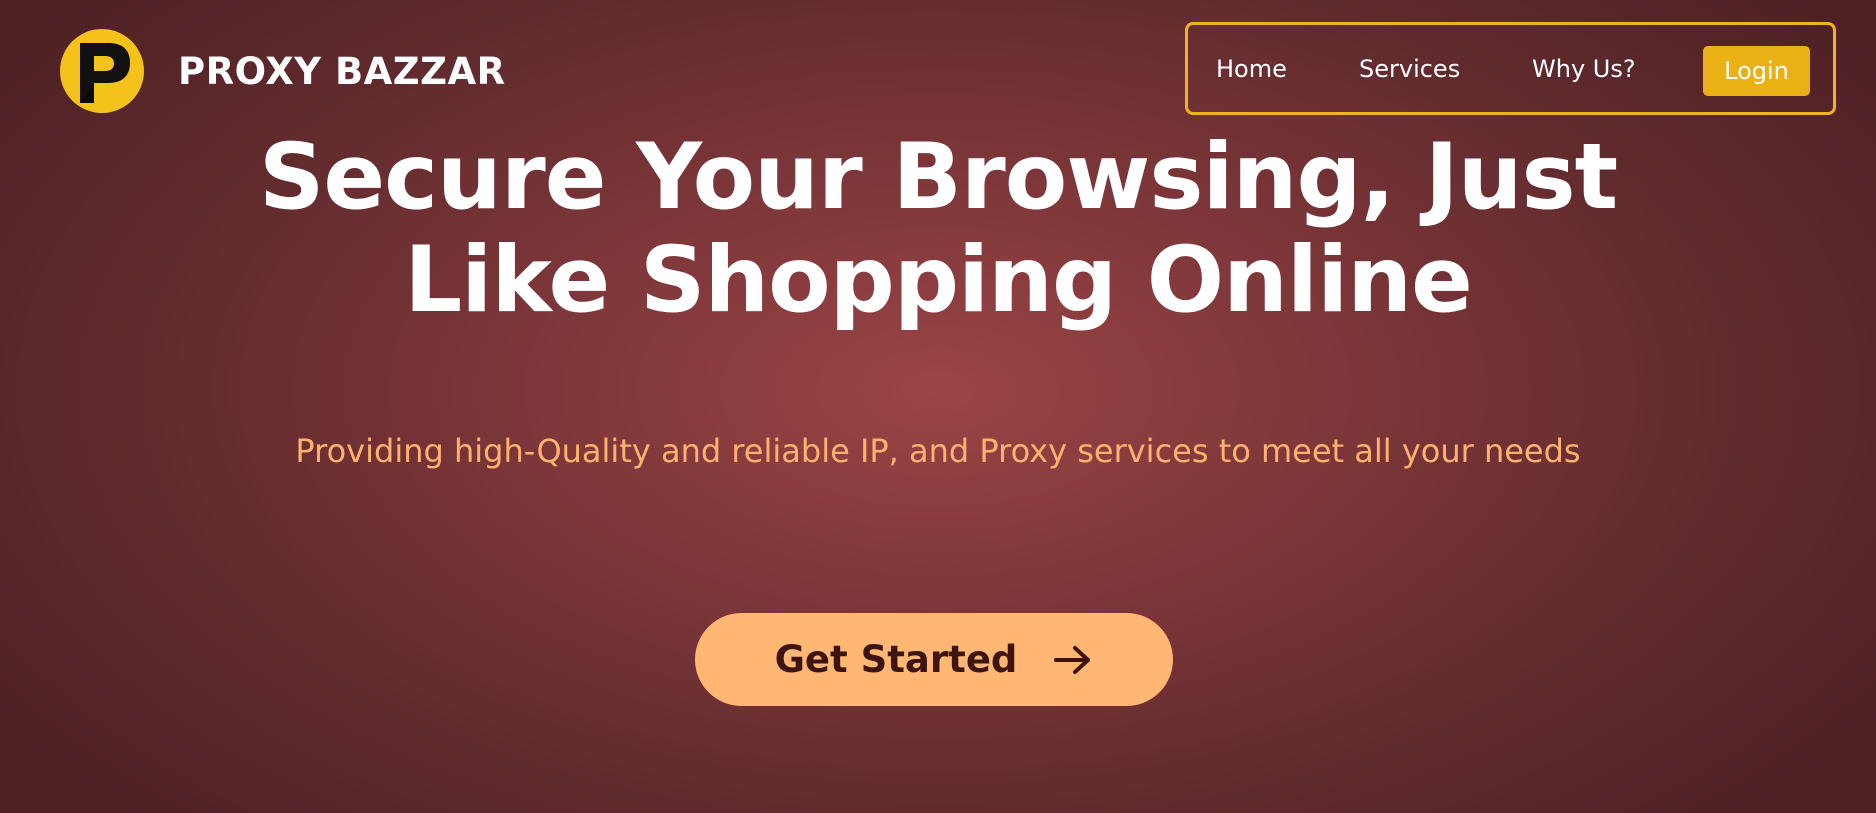  Describe the element at coordinates (938, 177) in the screenshot. I see `hero-title-line-1: Secure Your Browsing, Just` at that location.